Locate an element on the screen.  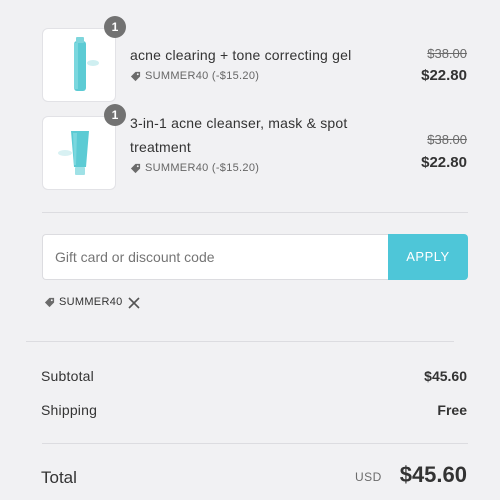
applied-discount-tag: SUMMER40 is located at coordinates (83, 302).